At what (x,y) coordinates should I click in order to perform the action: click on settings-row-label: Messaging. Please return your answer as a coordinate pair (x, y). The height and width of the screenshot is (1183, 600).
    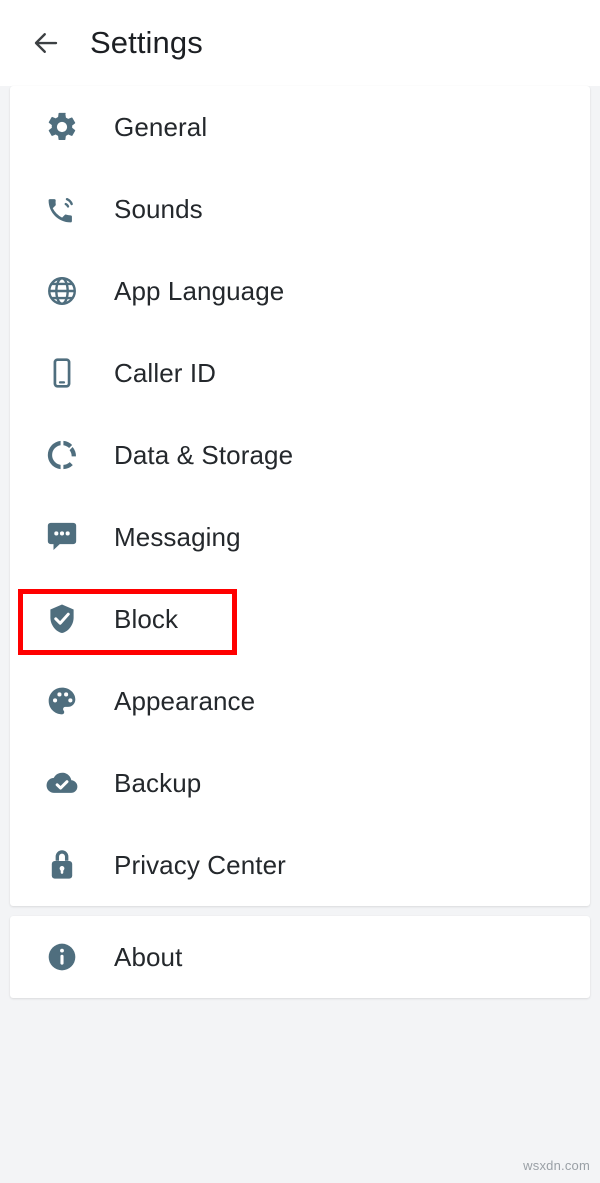
    Looking at the image, I should click on (177, 536).